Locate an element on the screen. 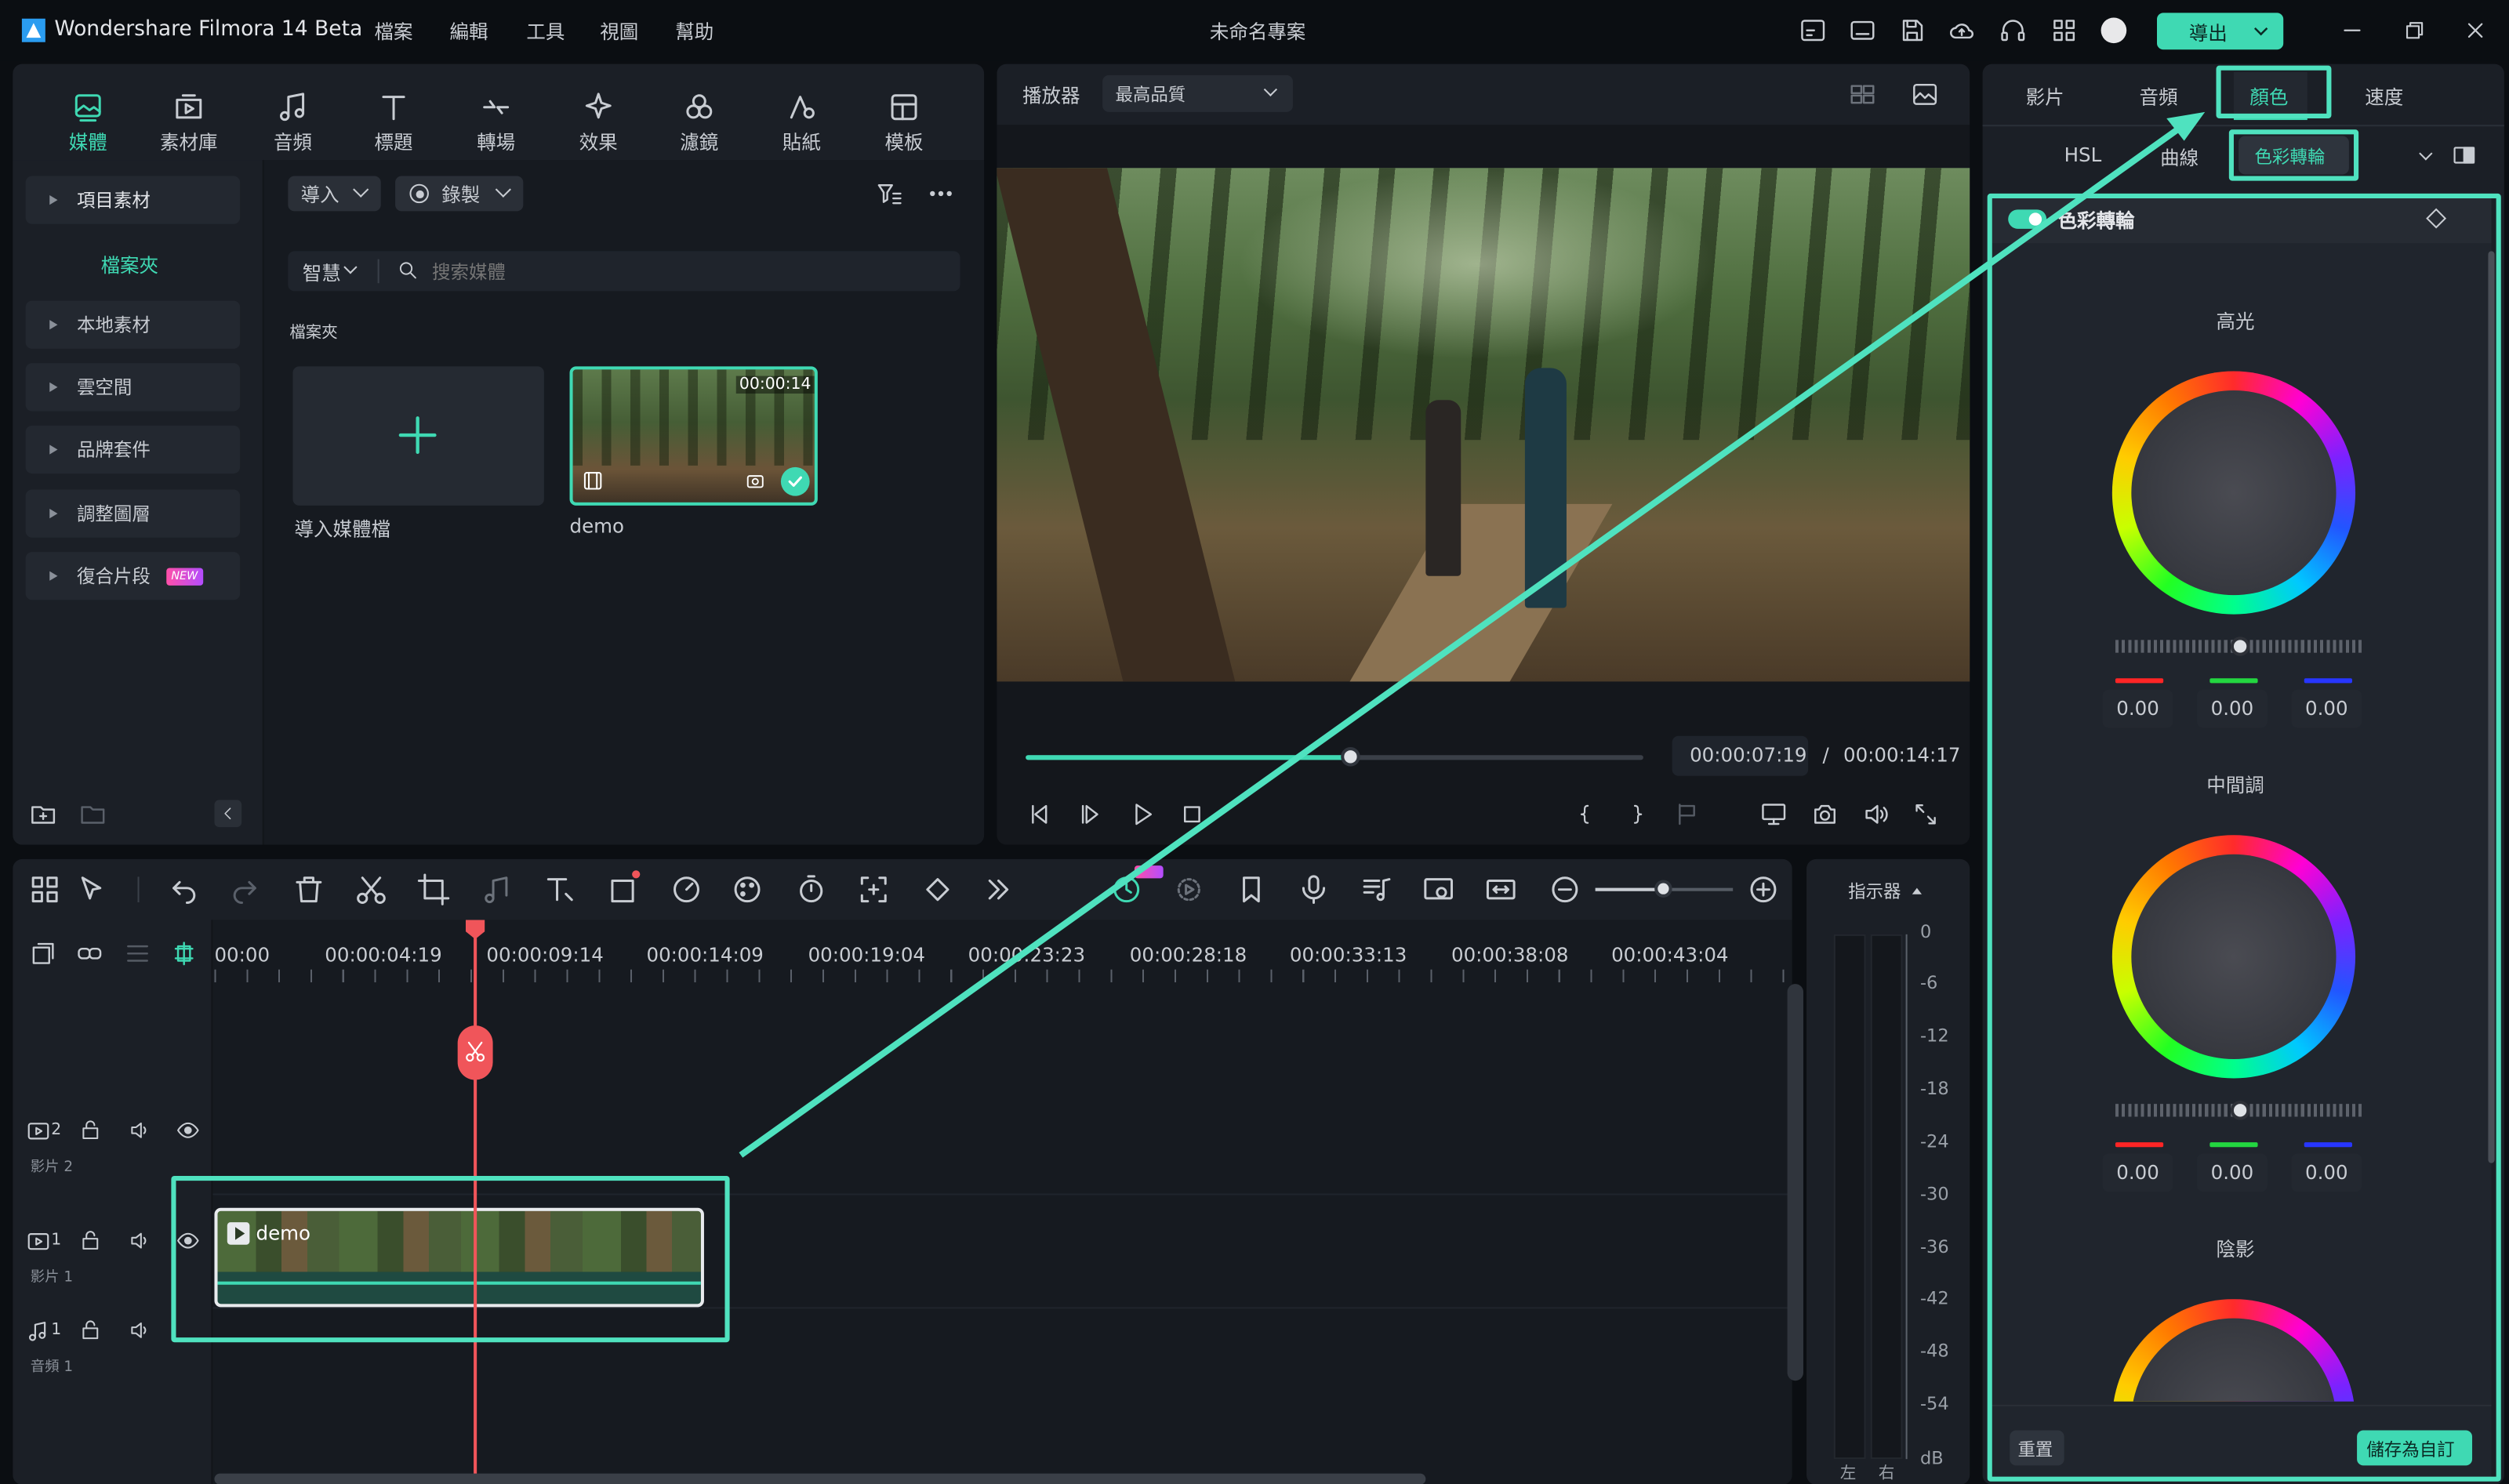 Image resolution: width=2509 pixels, height=1484 pixels. highlights-green-value: 0.00 is located at coordinates (2232, 708).